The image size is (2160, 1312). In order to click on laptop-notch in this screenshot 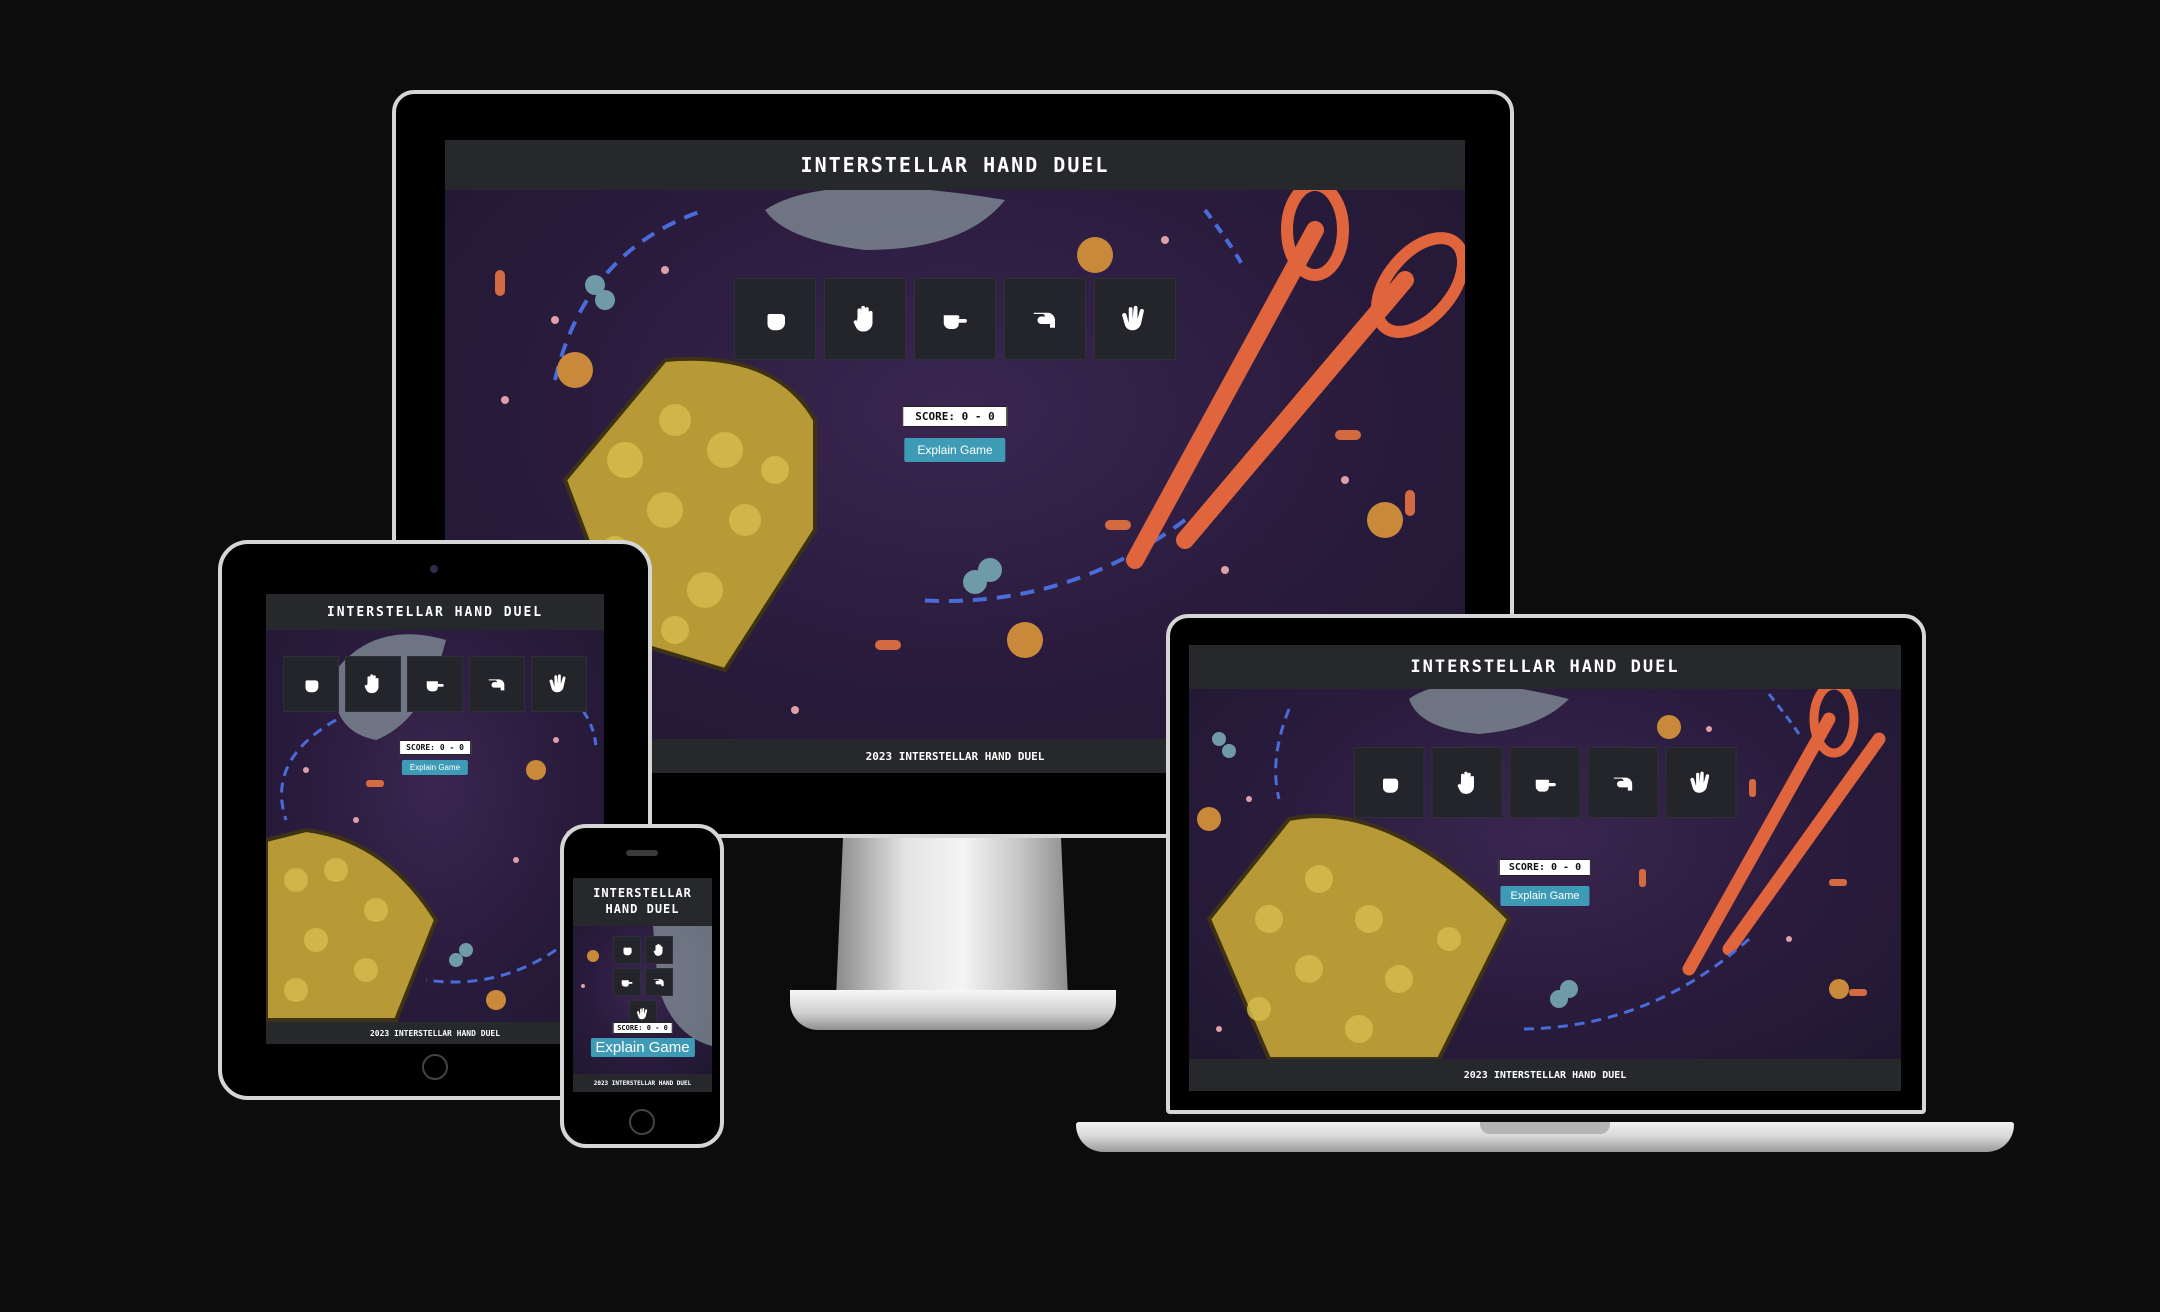, I will do `click(1545, 1128)`.